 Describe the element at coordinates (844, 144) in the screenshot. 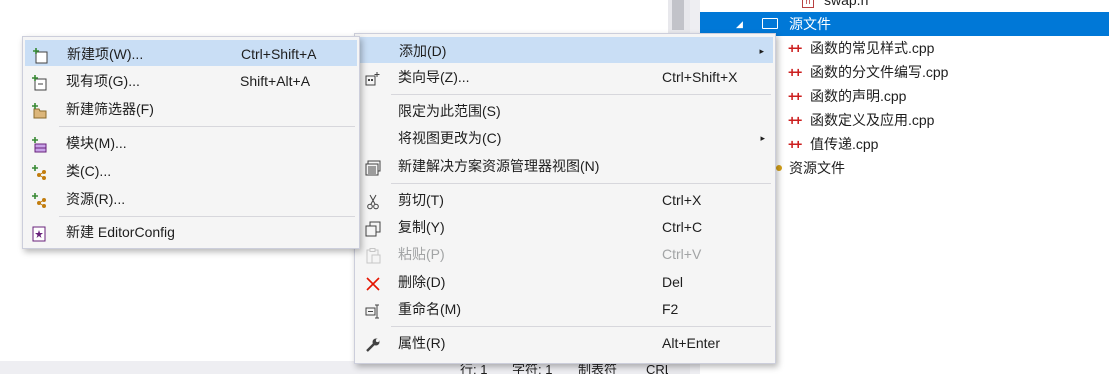

I see `tree-item-label: 值传递.cpp` at that location.